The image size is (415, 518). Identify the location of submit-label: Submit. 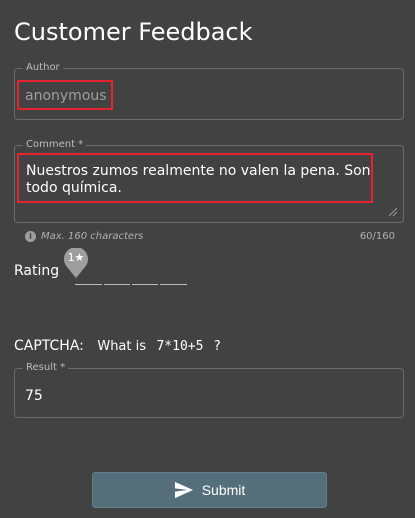
(223, 490).